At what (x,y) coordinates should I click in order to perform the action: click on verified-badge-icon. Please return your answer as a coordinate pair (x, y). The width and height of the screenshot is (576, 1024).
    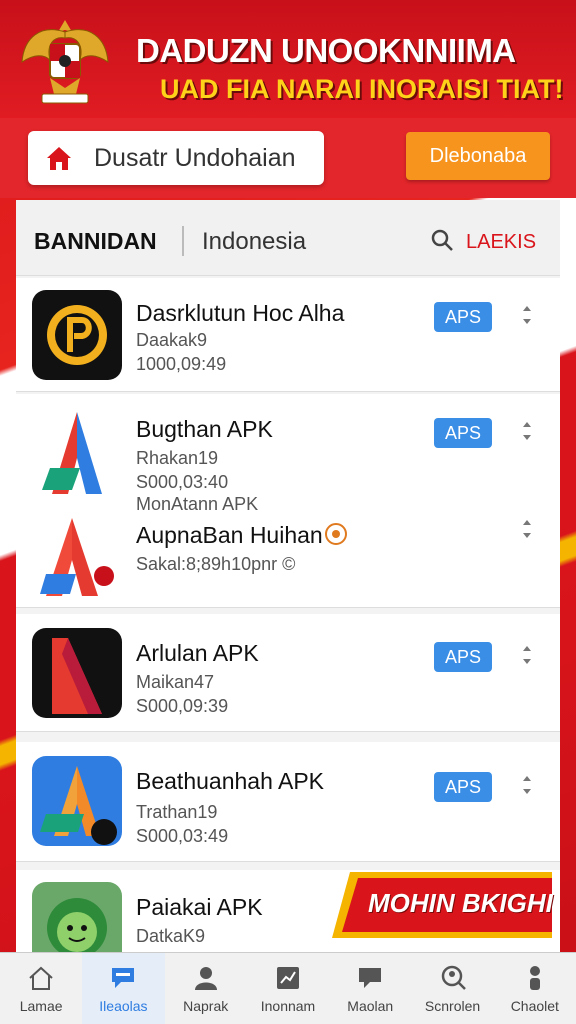
    Looking at the image, I should click on (336, 534).